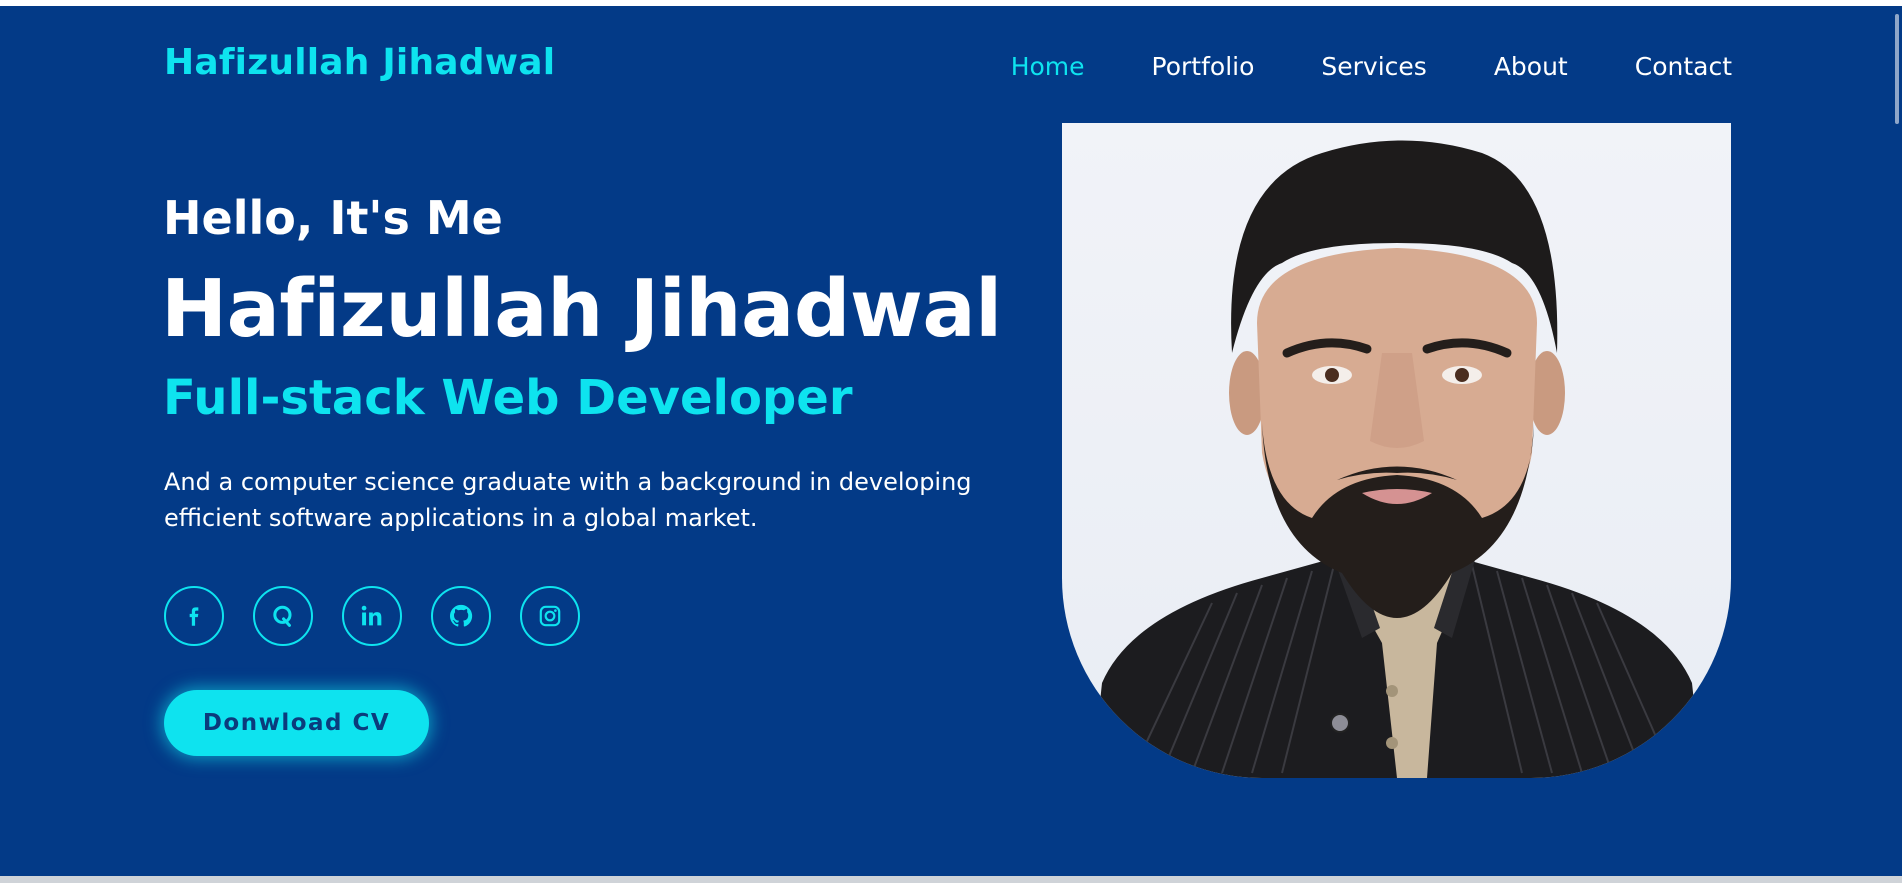 This screenshot has width=1902, height=883. I want to click on greeting-heading: Hello, It's Me, so click(333, 218).